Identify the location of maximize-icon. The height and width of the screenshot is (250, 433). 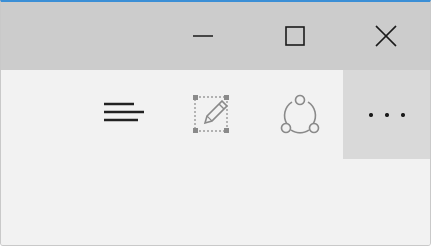
(295, 36).